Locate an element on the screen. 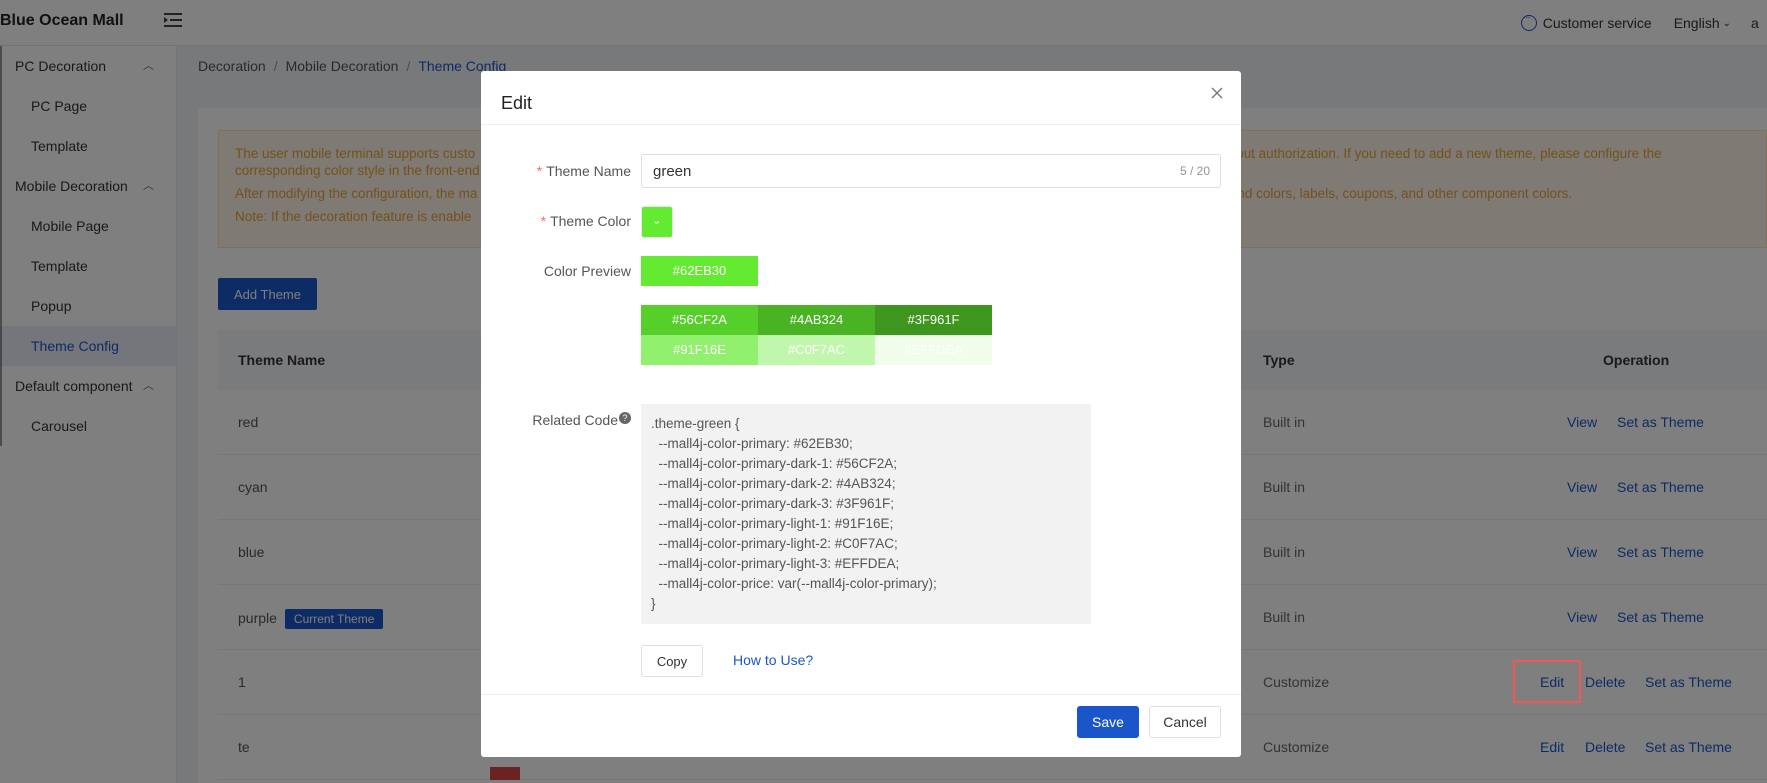 This screenshot has width=1767, height=783. chevron-down-icon: ⌄ is located at coordinates (657, 221).